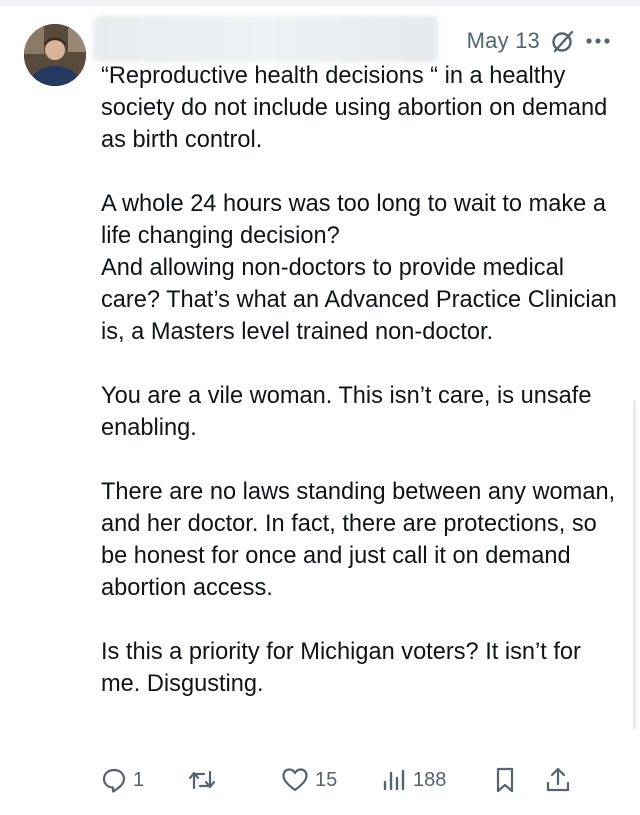  I want to click on reply-count: 1, so click(139, 779).